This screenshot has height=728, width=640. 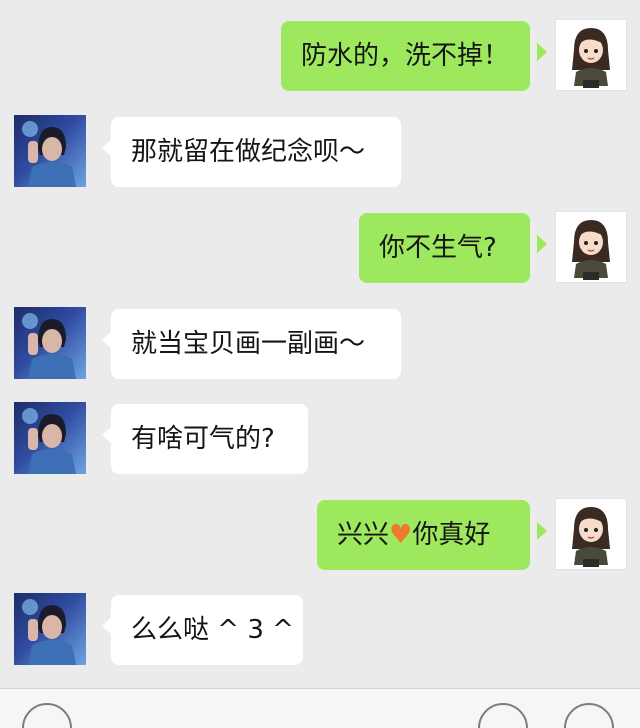 I want to click on plus-icon, so click(x=589, y=715).